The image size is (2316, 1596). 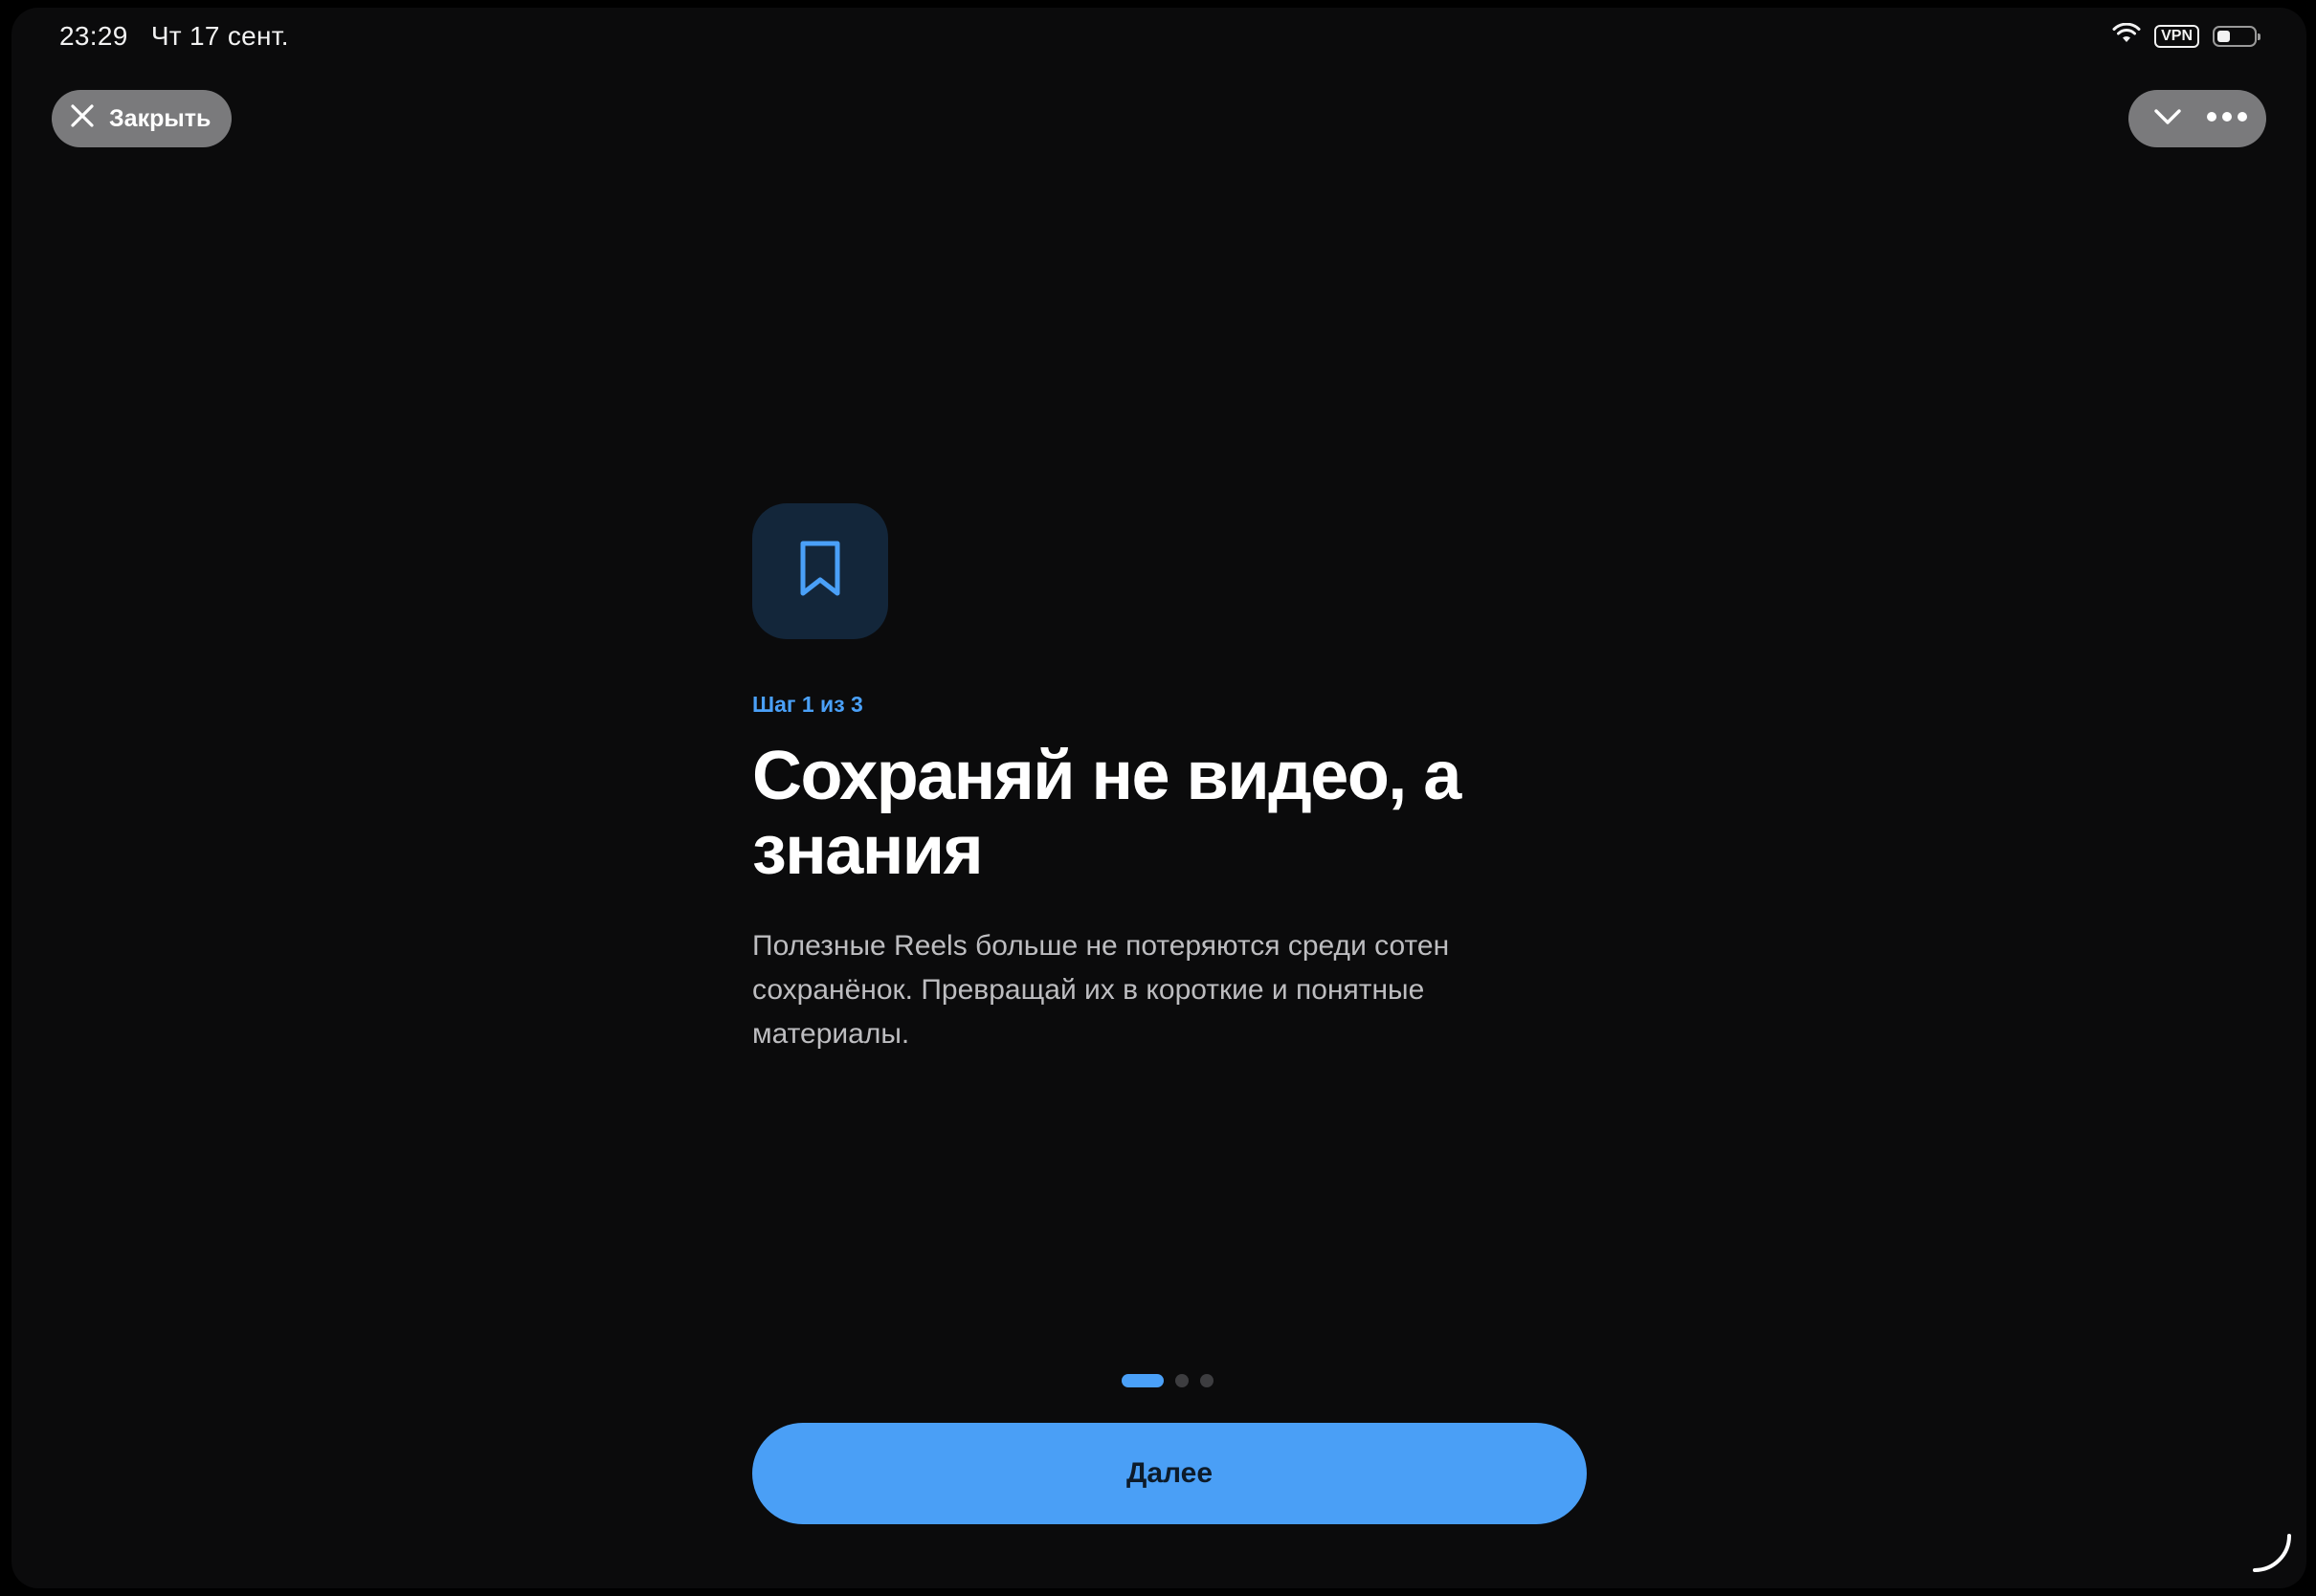 I want to click on onboarding-title: Сохраняй не видео, а знания, so click(x=1106, y=814).